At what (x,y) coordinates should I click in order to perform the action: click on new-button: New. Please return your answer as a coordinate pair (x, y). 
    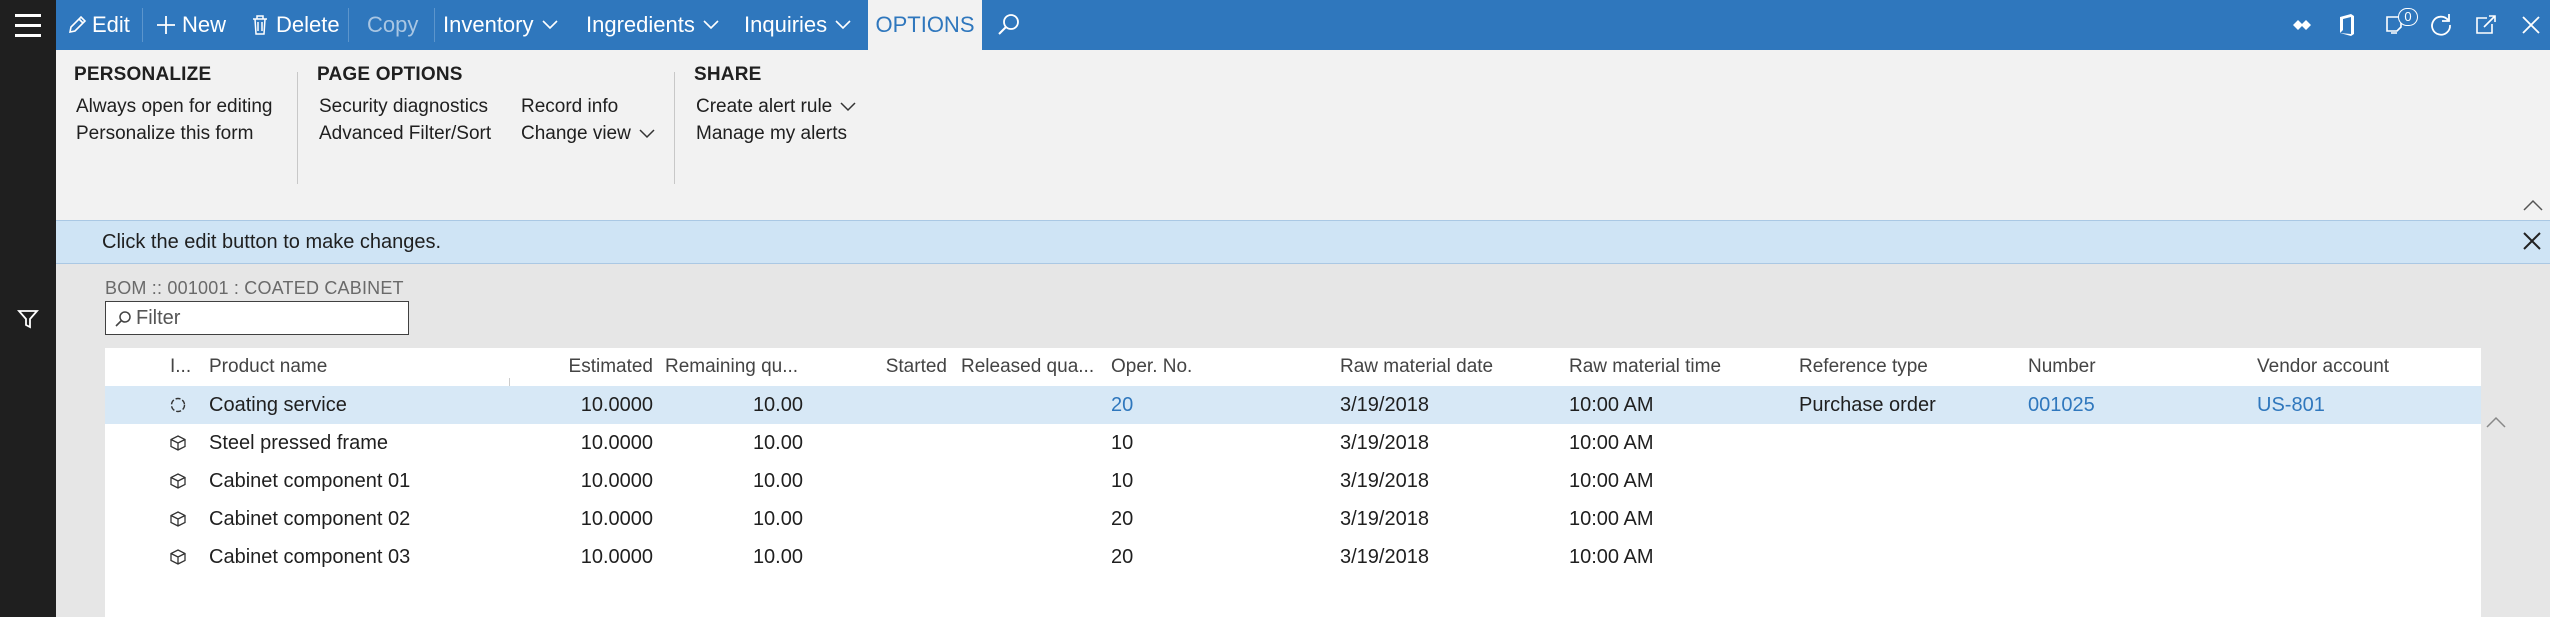
    Looking at the image, I should click on (190, 25).